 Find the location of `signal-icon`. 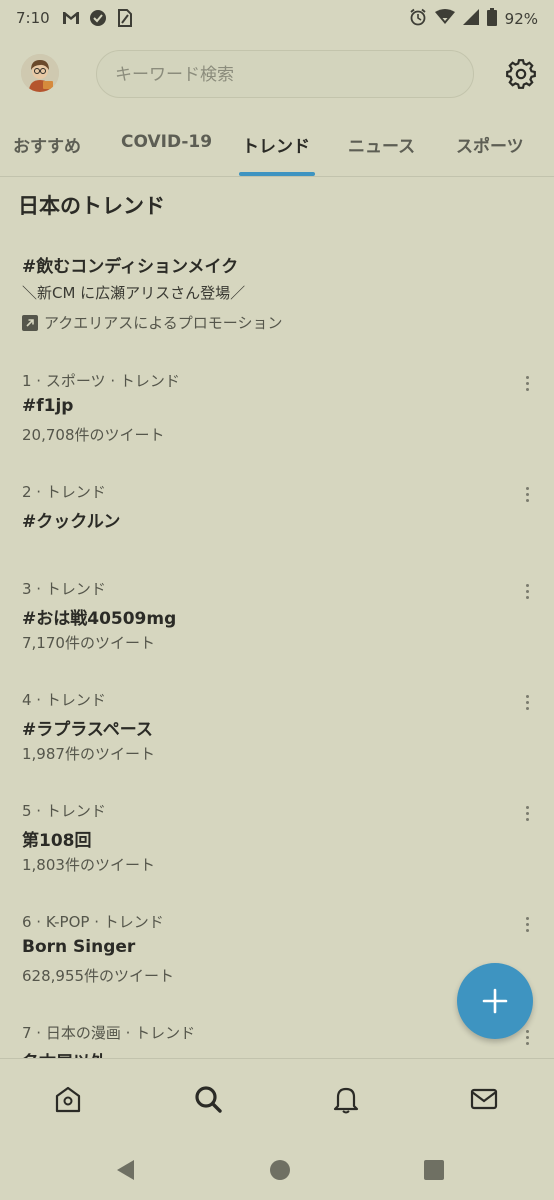

signal-icon is located at coordinates (470, 19).